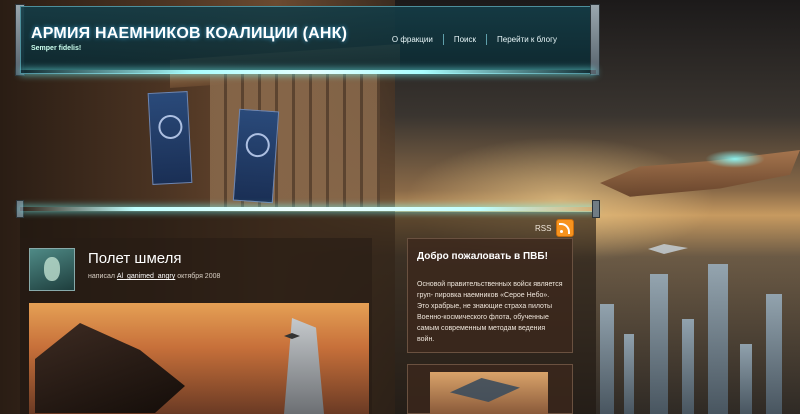 The height and width of the screenshot is (414, 800). I want to click on sidebar-image, so click(489, 393).